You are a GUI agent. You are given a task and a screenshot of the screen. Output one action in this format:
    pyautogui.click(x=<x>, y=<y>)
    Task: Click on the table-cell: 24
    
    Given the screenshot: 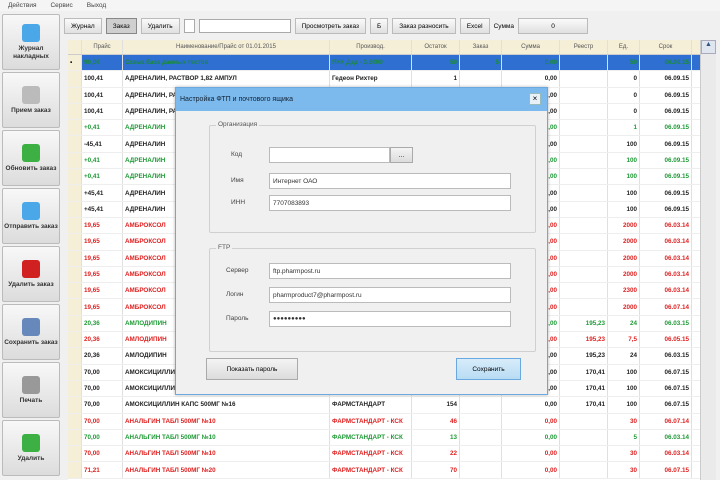 What is the action you would take?
    pyautogui.click(x=624, y=356)
    